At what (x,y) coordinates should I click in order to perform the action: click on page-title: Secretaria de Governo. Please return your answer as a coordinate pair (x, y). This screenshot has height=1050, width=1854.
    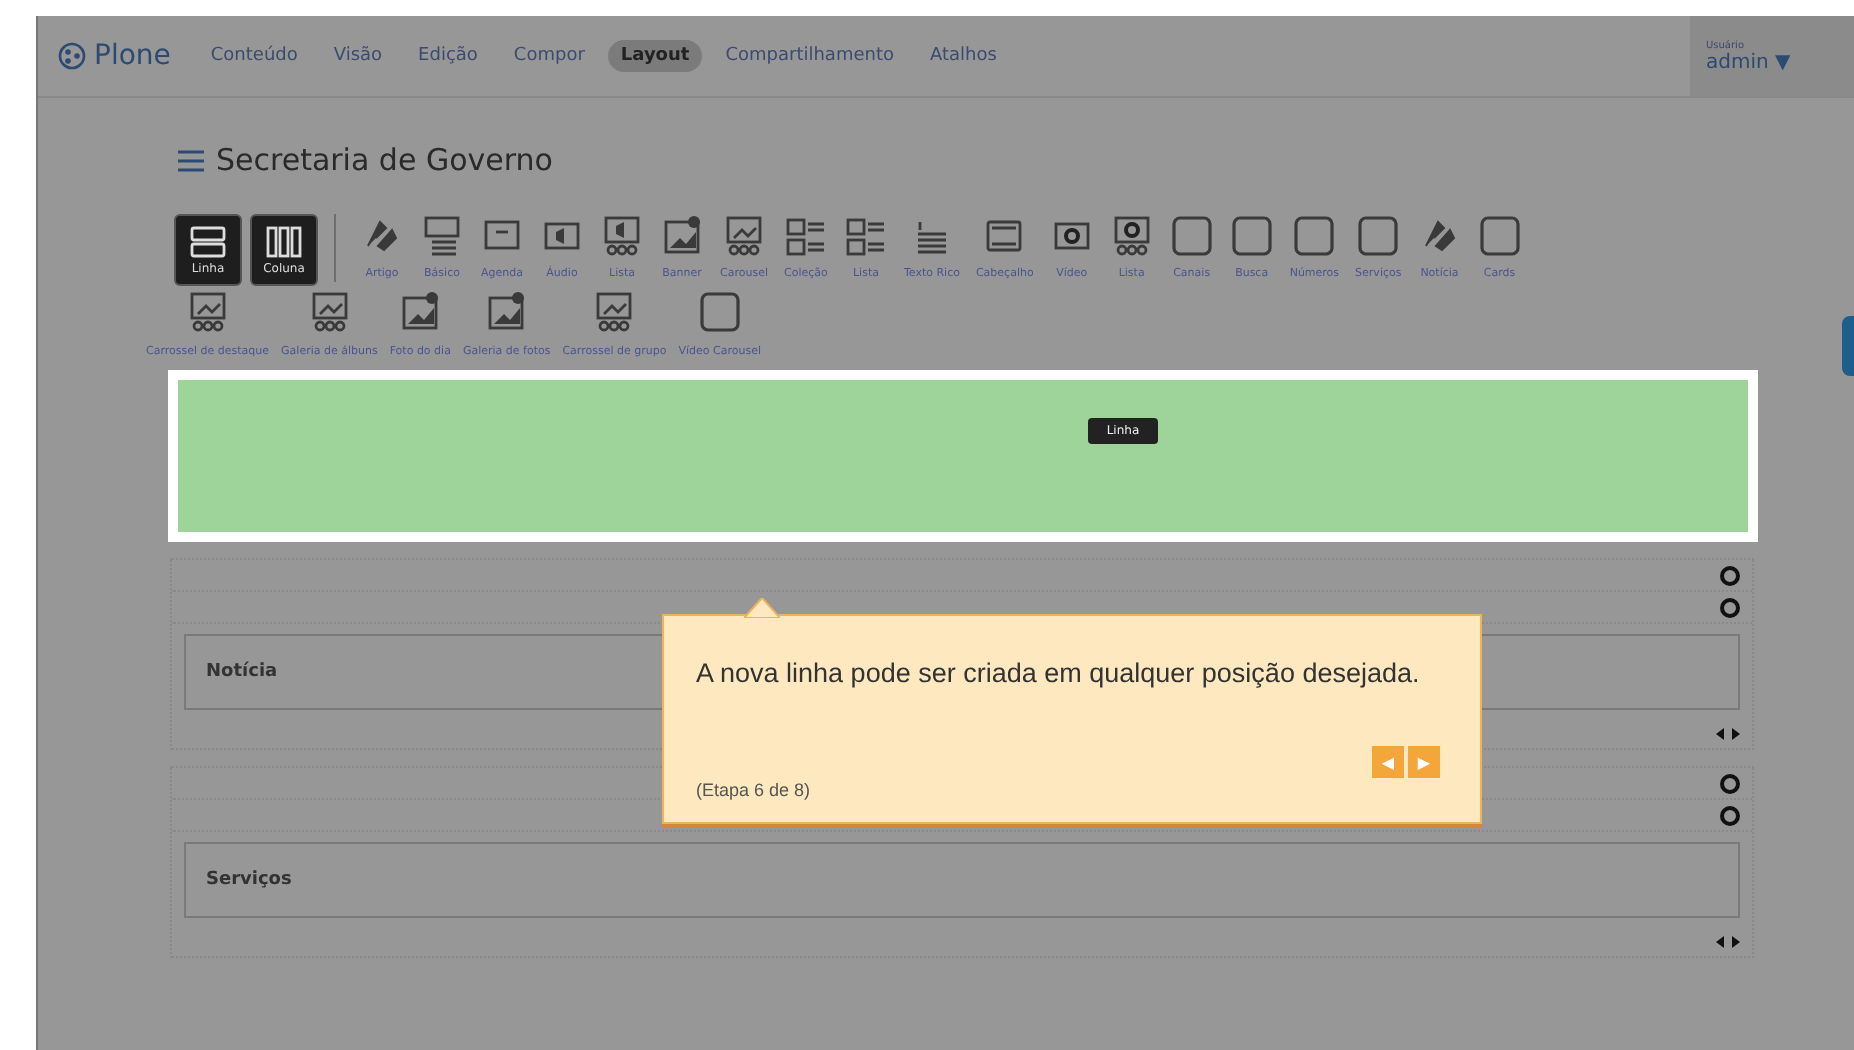
    Looking at the image, I should click on (384, 160).